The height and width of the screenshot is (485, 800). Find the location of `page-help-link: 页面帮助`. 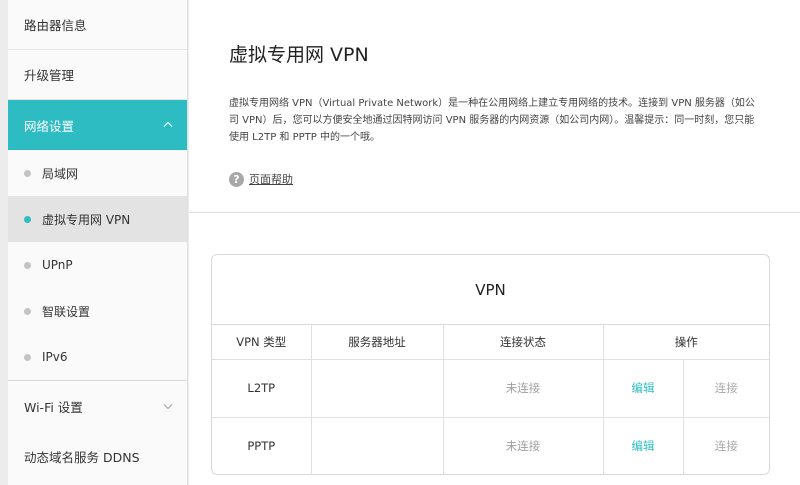

page-help-link: 页面帮助 is located at coordinates (271, 179).